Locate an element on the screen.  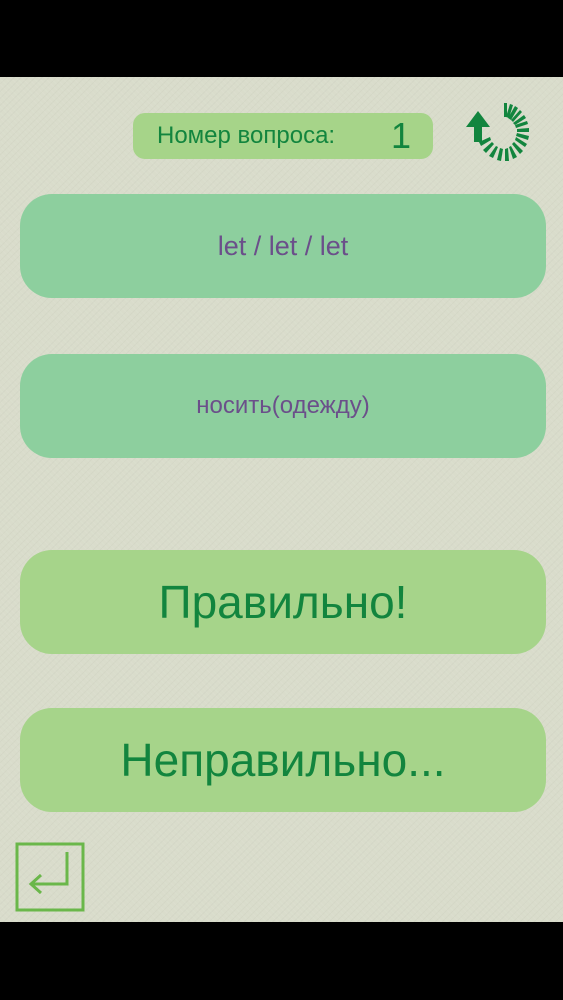
word-card: let / let / let is located at coordinates (283, 246).